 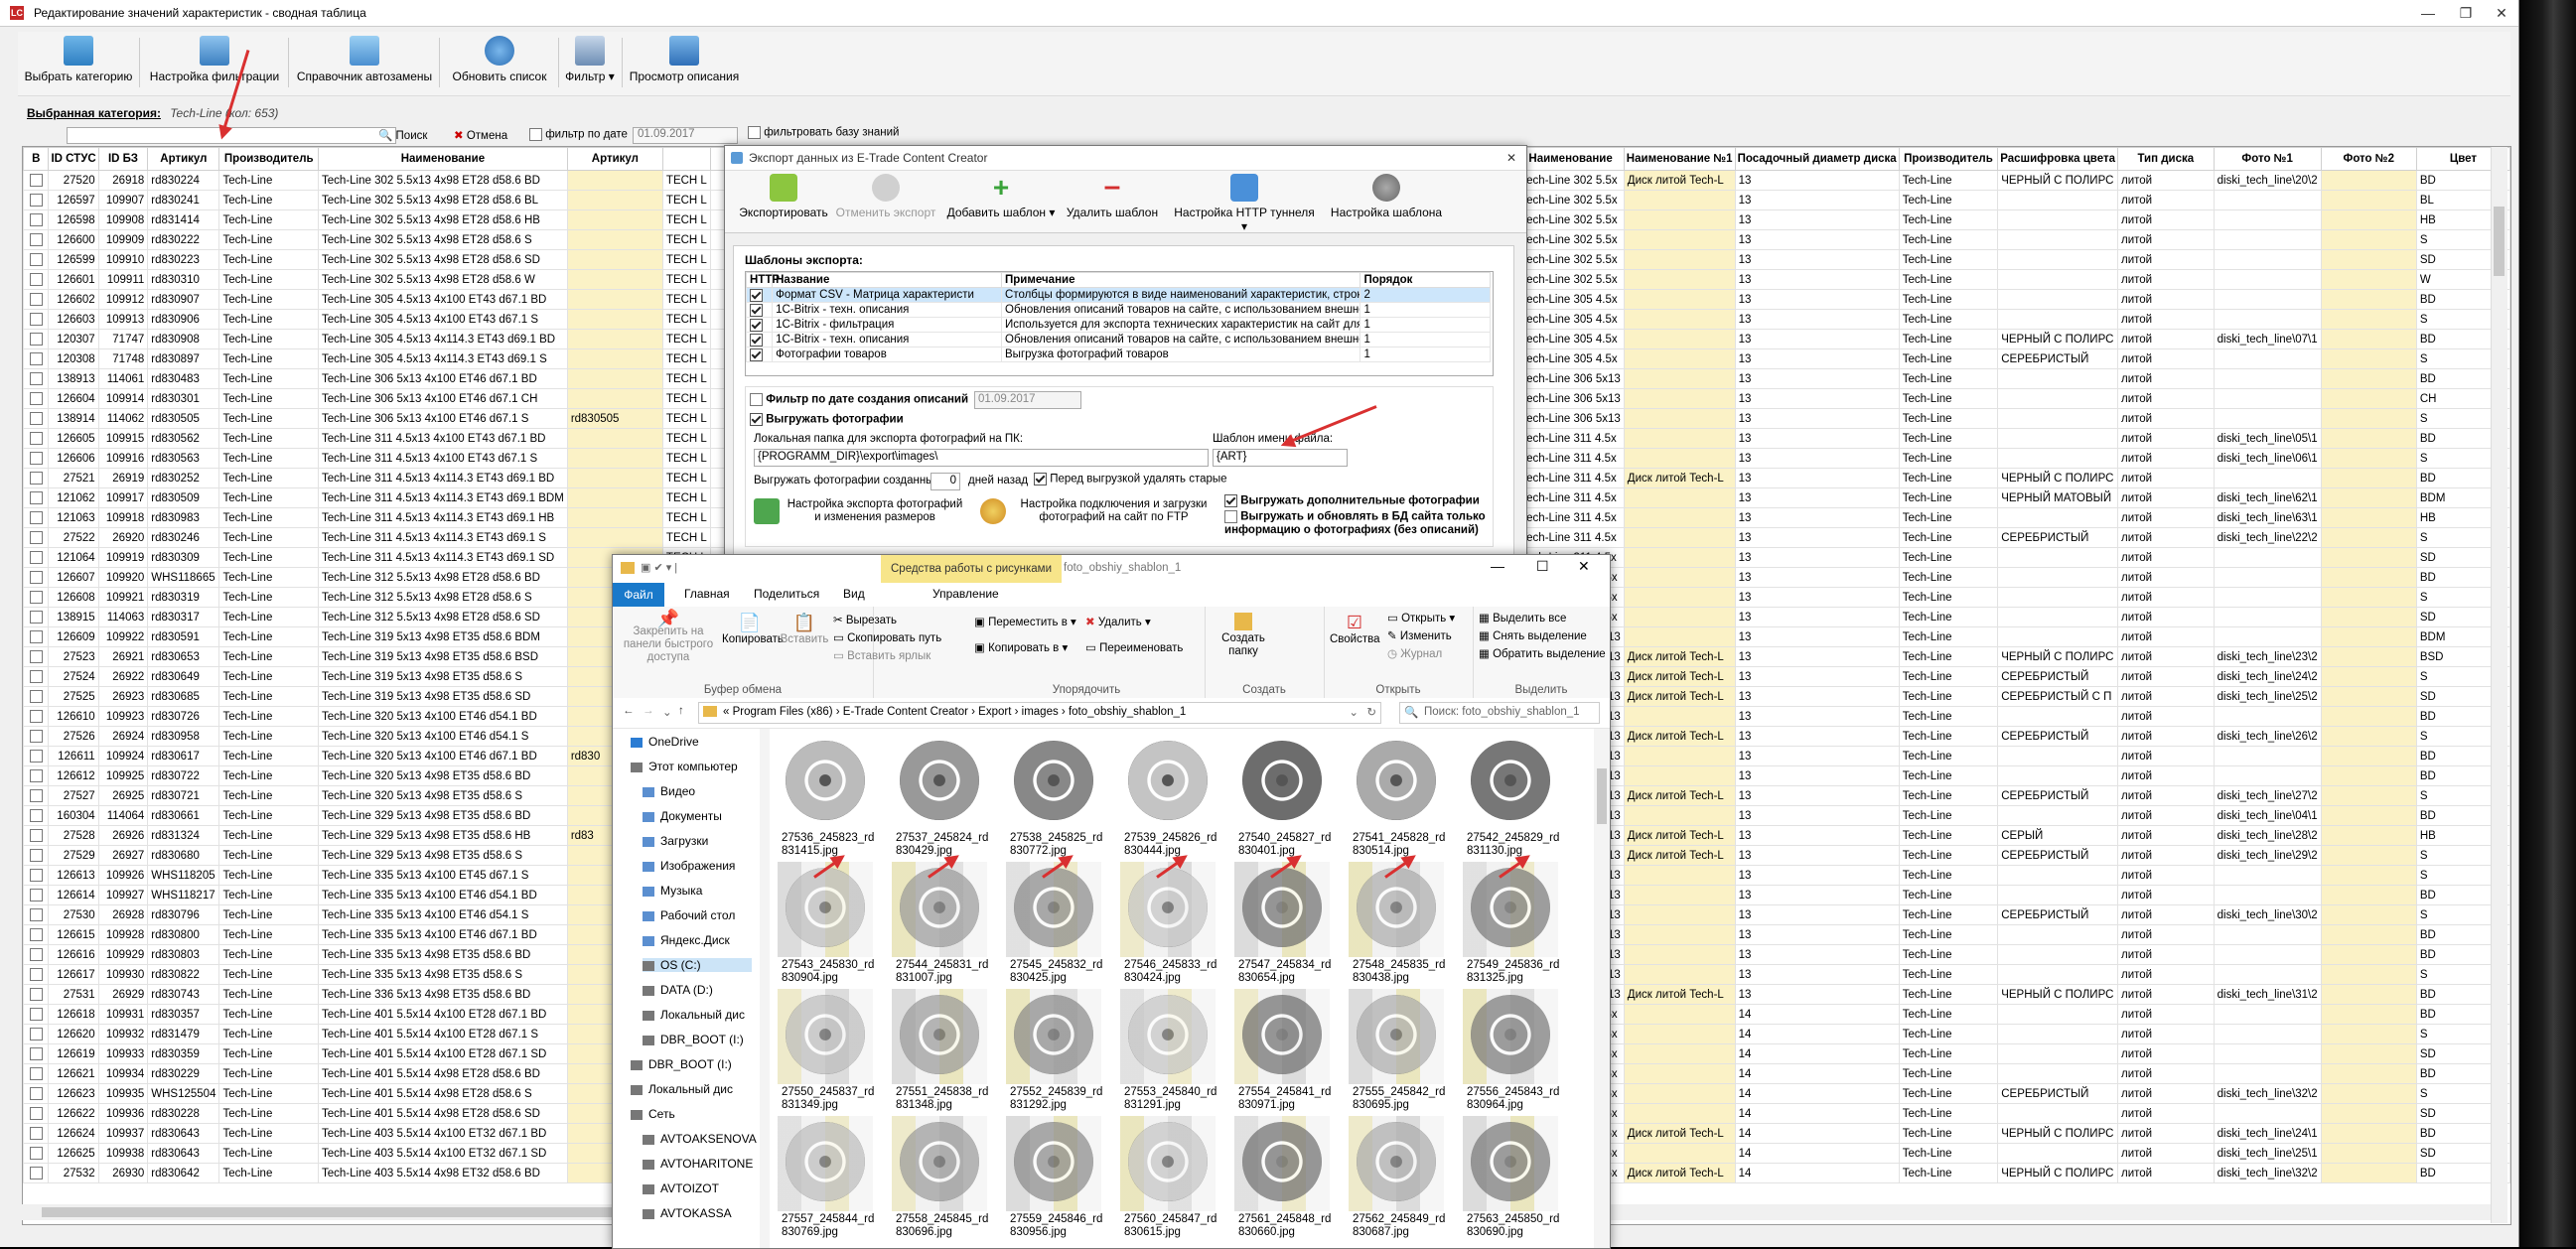 What do you see at coordinates (753, 629) in the screenshot?
I see `copy-button: 📄 Копировать` at bounding box center [753, 629].